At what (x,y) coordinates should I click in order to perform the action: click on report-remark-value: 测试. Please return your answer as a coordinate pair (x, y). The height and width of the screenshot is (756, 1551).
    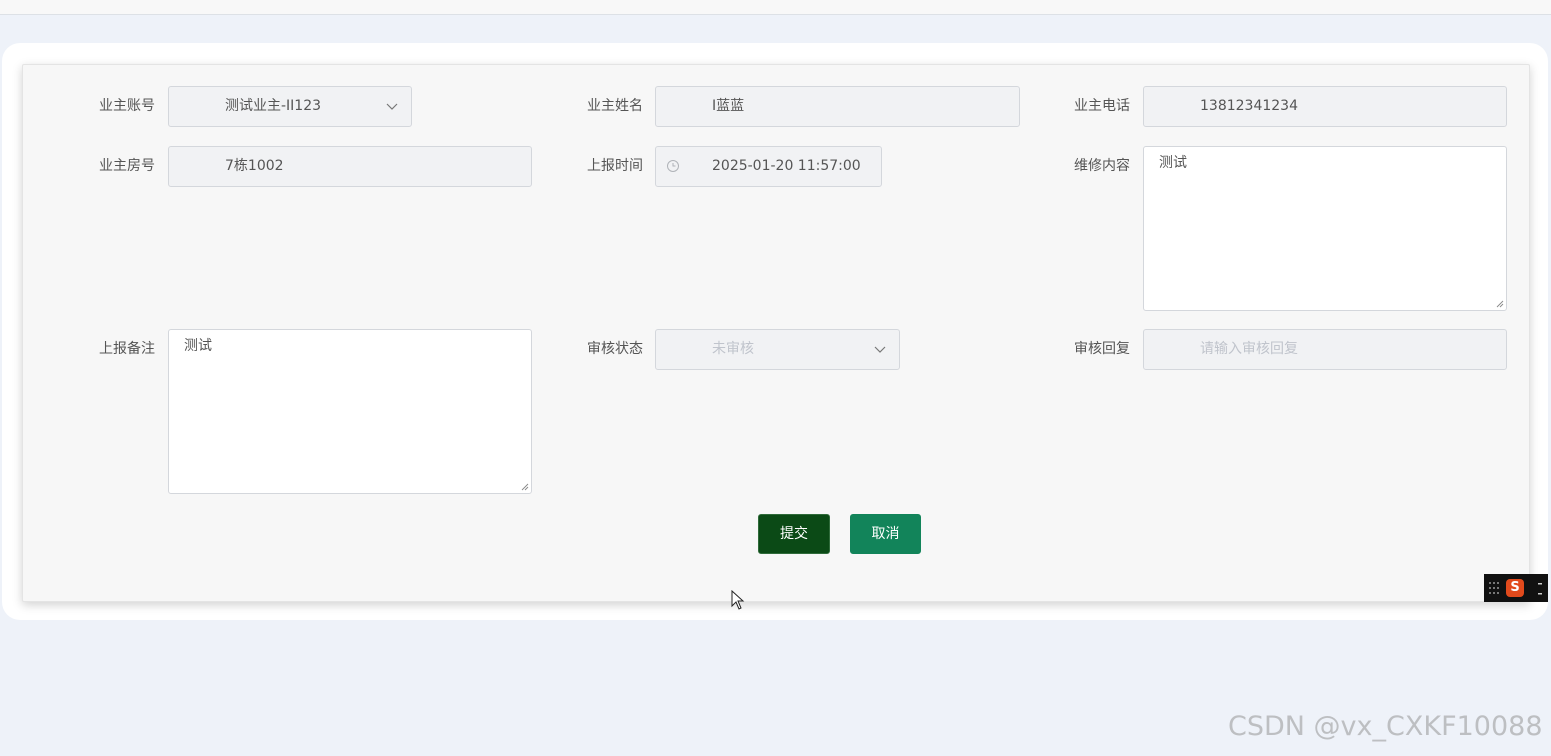
    Looking at the image, I should click on (198, 346).